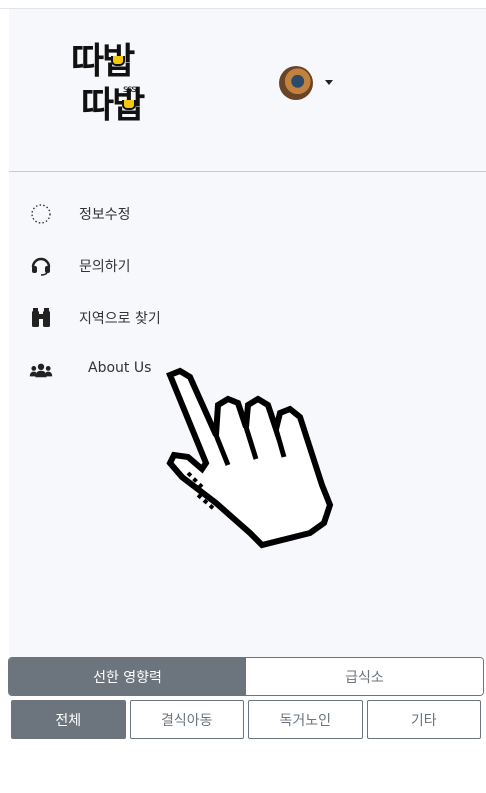  Describe the element at coordinates (120, 319) in the screenshot. I see `menu-item-label: 지역으로 찾기` at that location.